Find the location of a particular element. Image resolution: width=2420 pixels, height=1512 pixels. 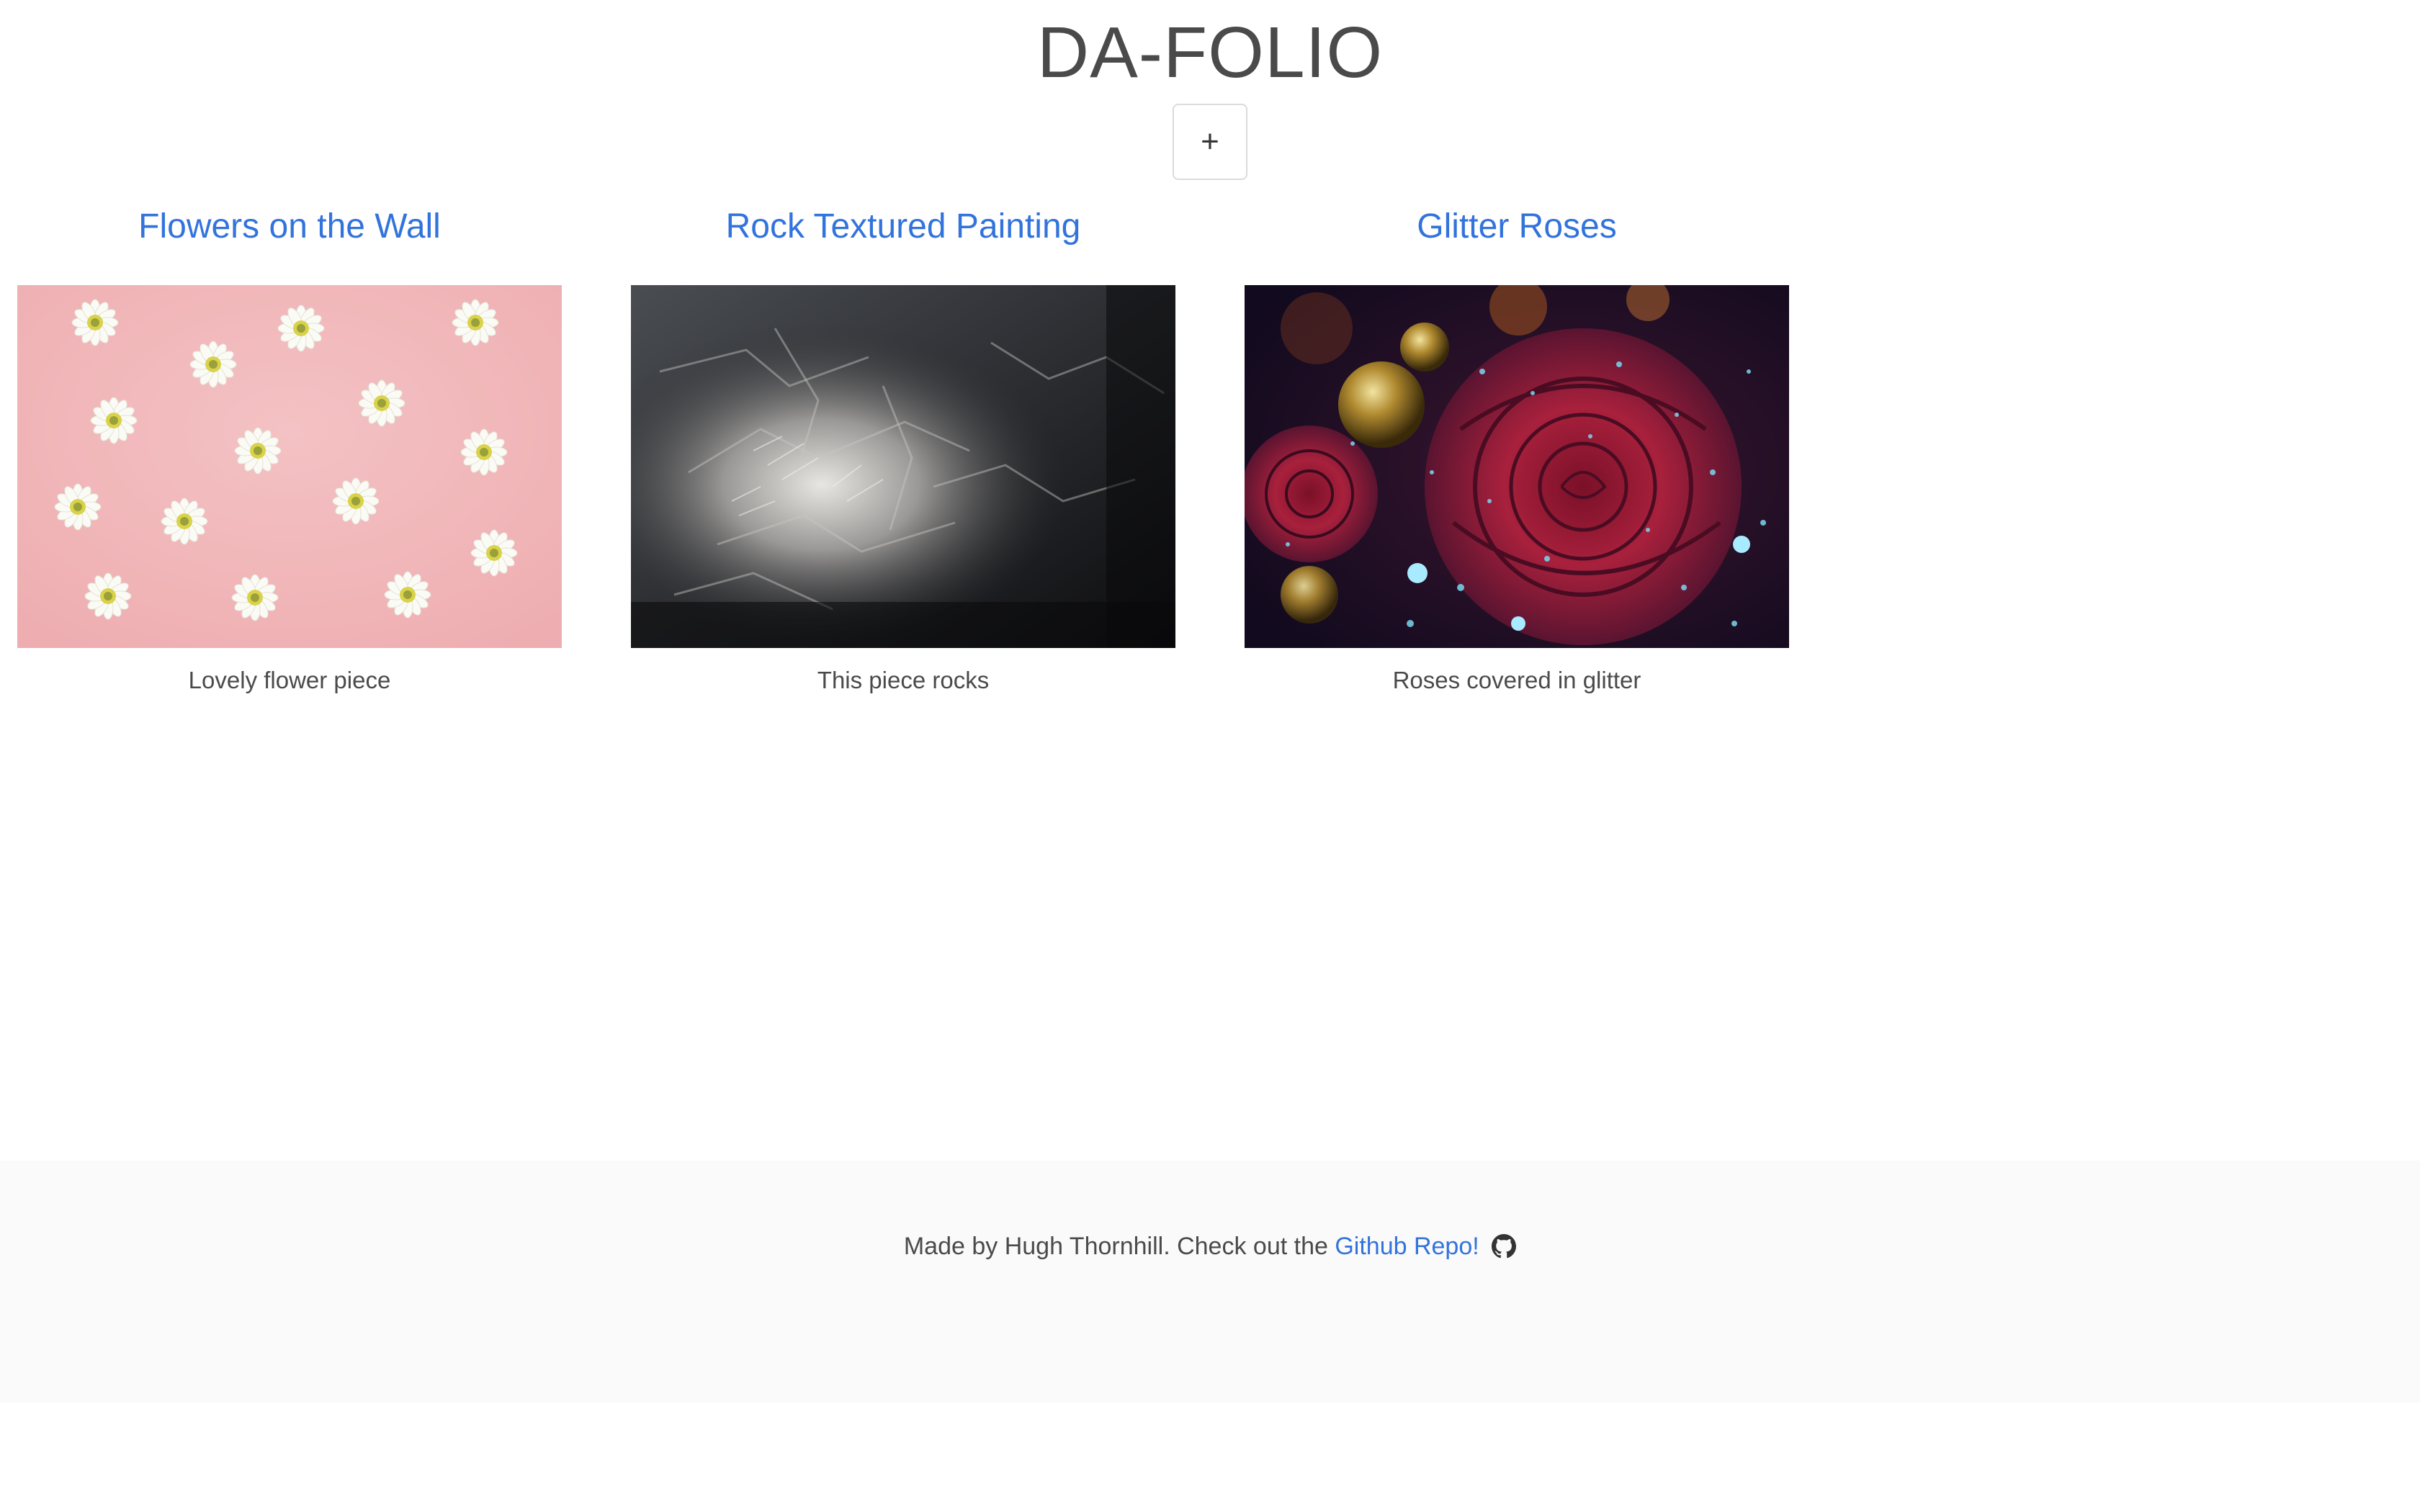

gallery-card: Rock Textured Painting This piece rocks is located at coordinates (903, 443).